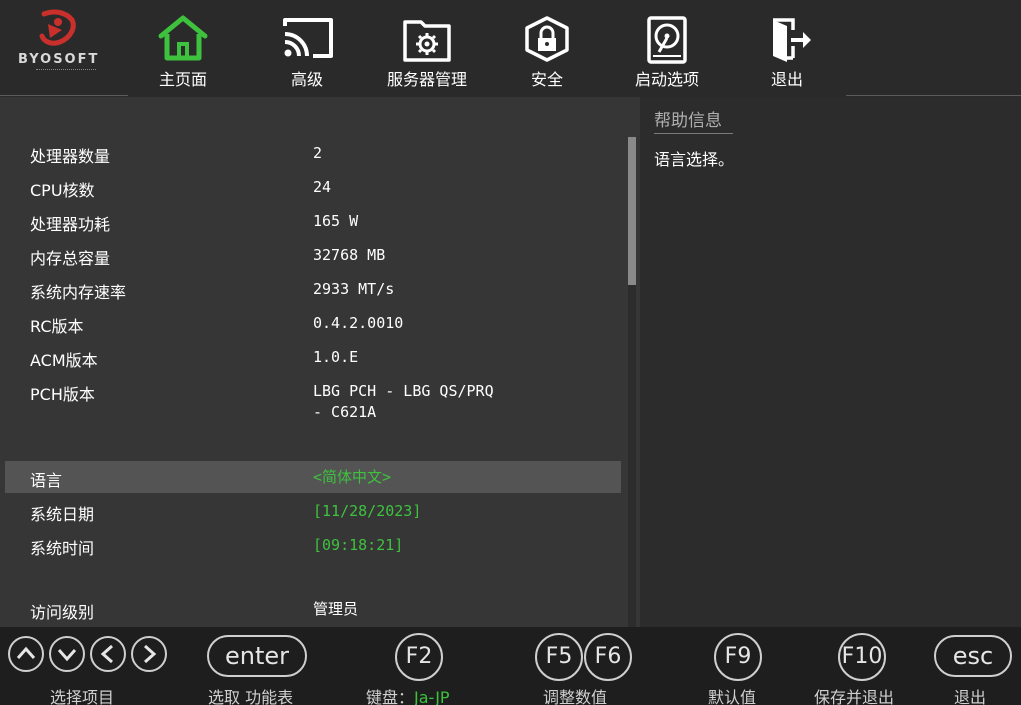  Describe the element at coordinates (666, 79) in the screenshot. I see `tab-boot-options-label: 启动选项` at that location.